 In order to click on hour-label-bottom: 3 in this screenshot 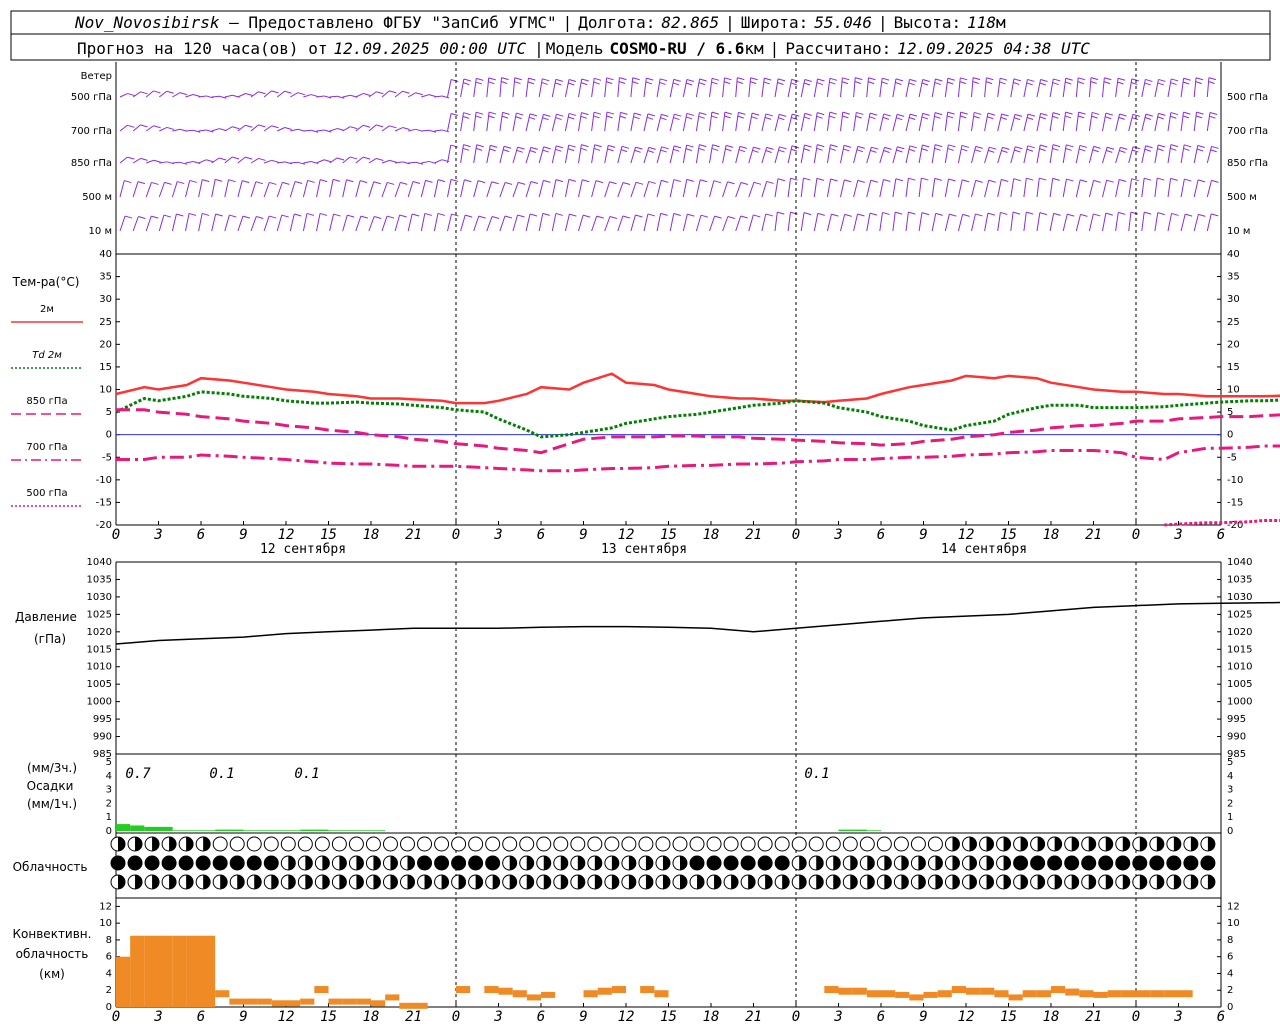, I will do `click(1177, 1016)`.